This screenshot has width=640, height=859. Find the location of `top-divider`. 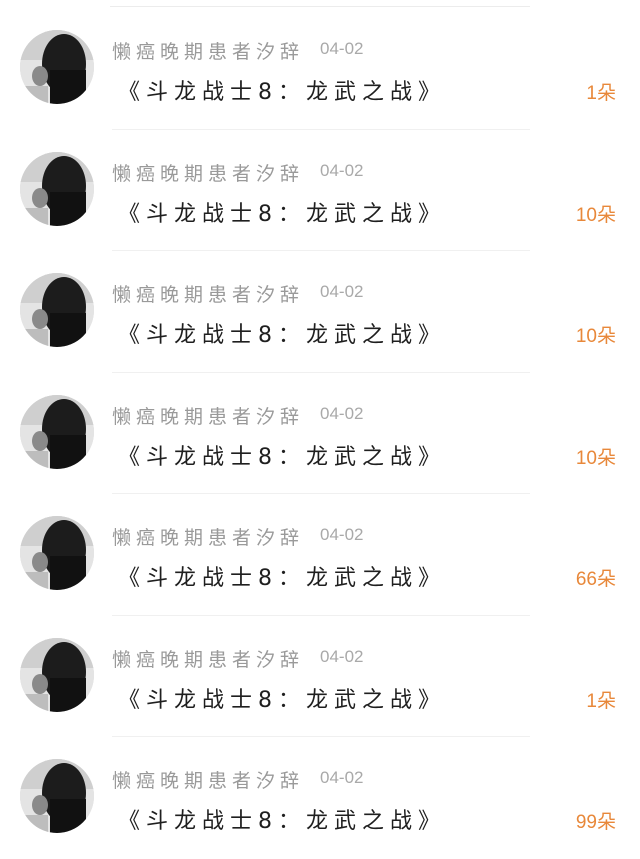

top-divider is located at coordinates (320, 6).